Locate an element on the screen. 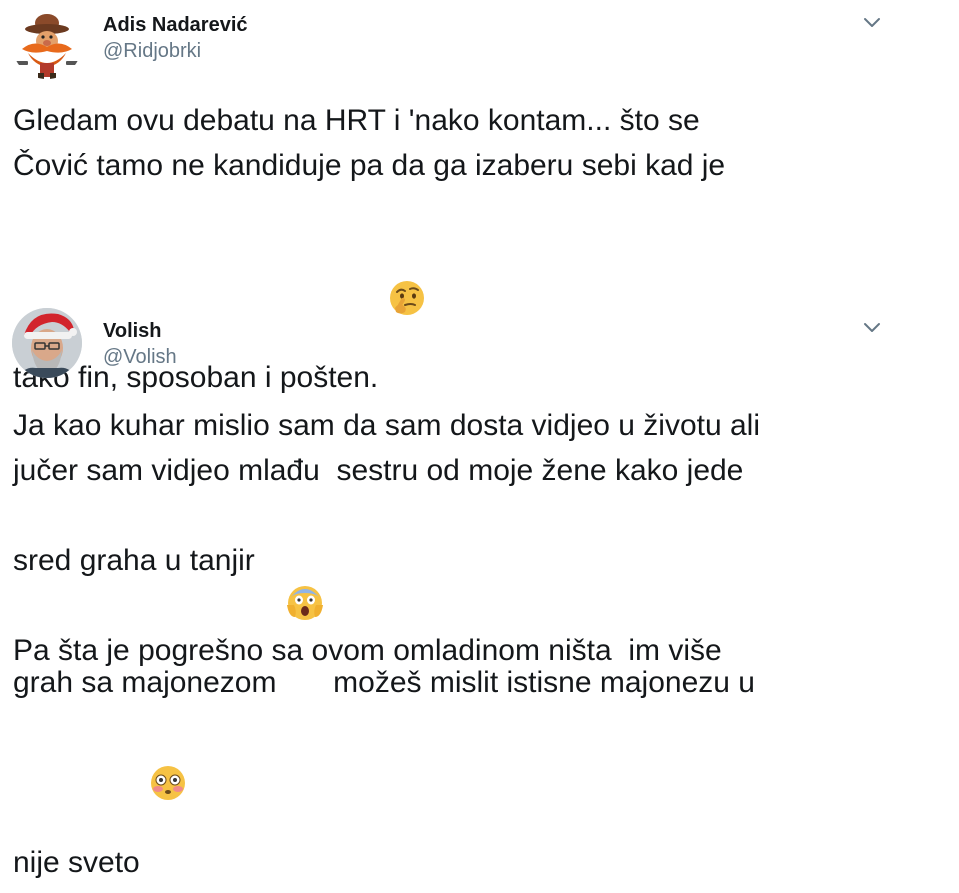  author-display-name: Adis Nadarević is located at coordinates (175, 25).